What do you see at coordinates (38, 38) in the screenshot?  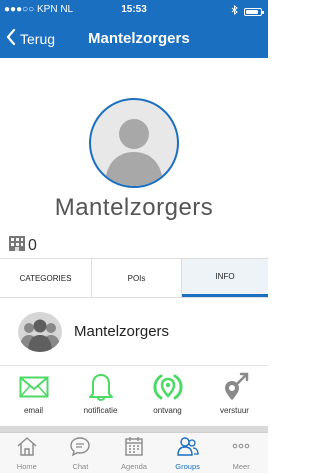 I see `back-label: Terug` at bounding box center [38, 38].